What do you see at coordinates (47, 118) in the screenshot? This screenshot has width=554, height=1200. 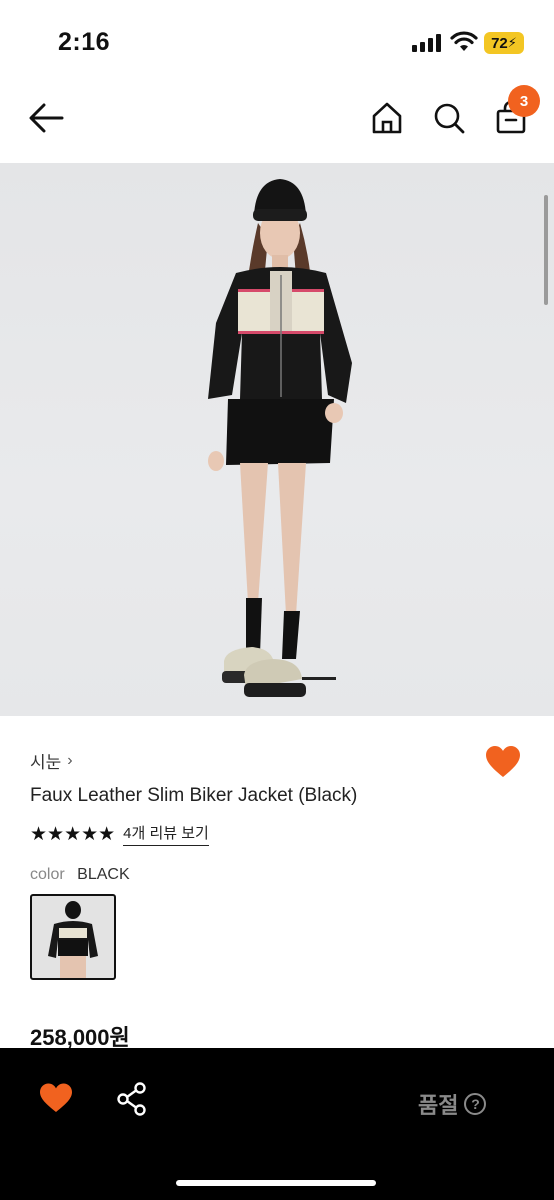 I see `arrow-left-icon` at bounding box center [47, 118].